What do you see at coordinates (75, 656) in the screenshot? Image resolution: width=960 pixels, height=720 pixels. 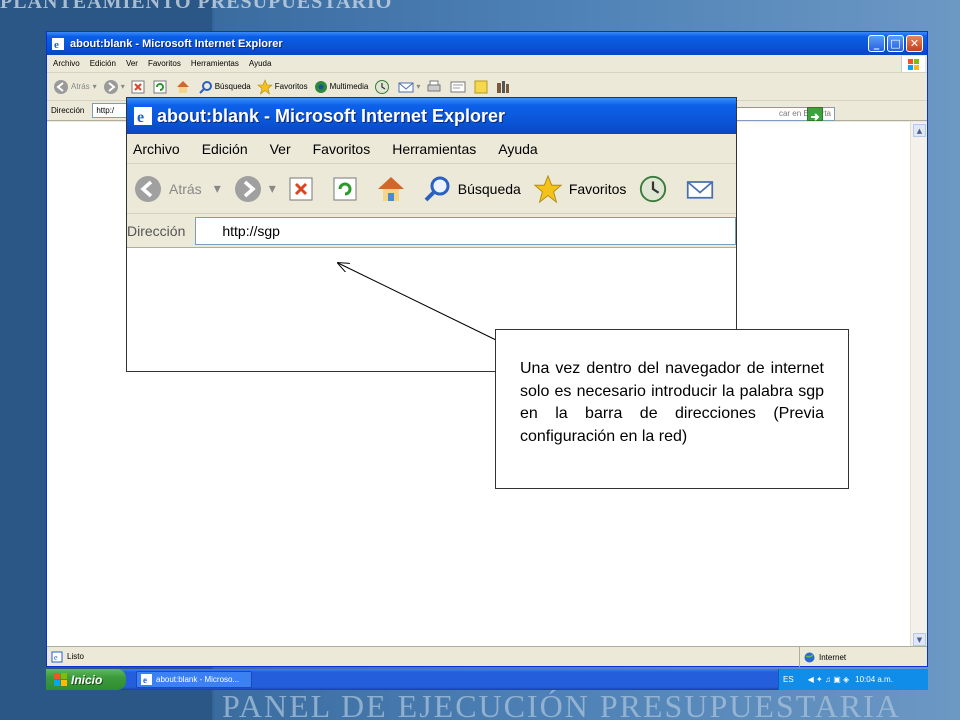 I see `status-text: Listo` at bounding box center [75, 656].